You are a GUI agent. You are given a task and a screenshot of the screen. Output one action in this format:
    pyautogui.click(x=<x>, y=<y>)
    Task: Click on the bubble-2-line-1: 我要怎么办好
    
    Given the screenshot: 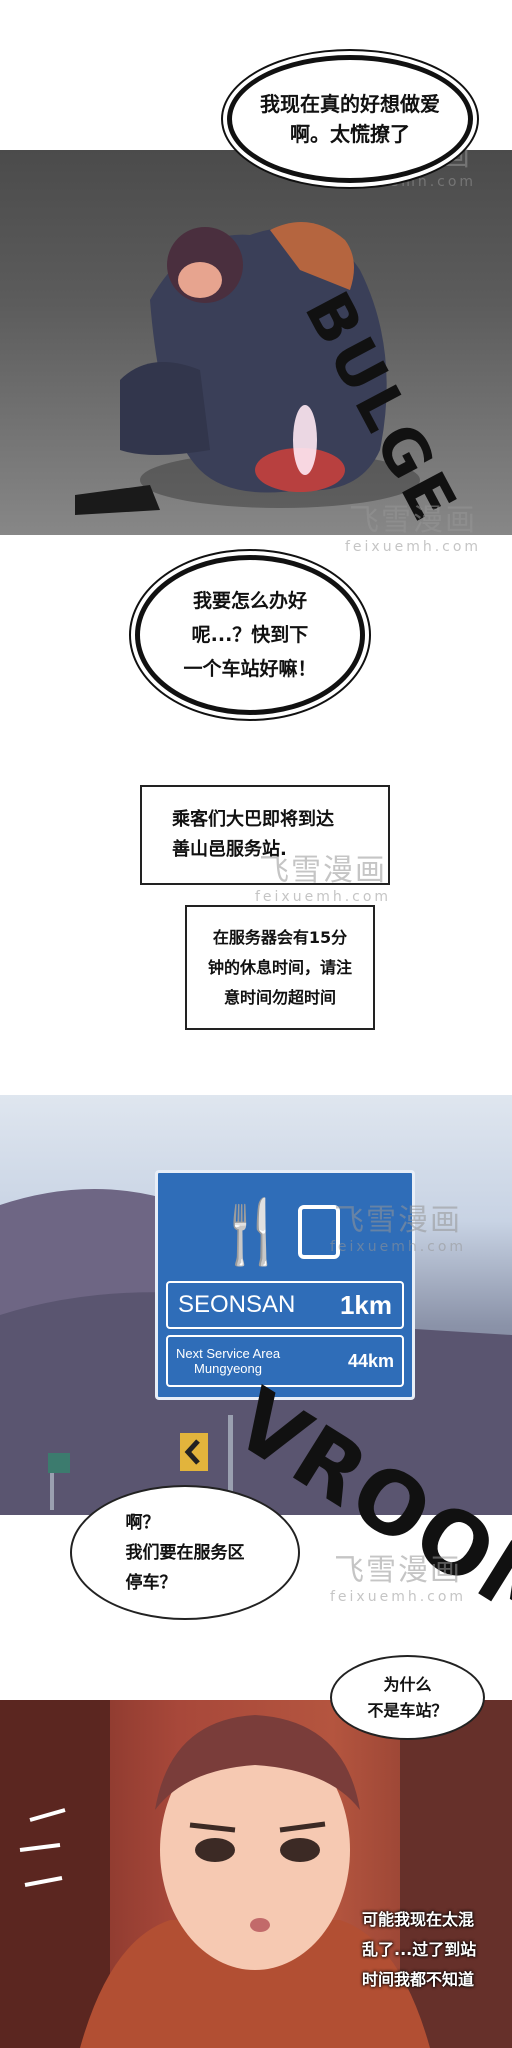 What is the action you would take?
    pyautogui.click(x=249, y=601)
    